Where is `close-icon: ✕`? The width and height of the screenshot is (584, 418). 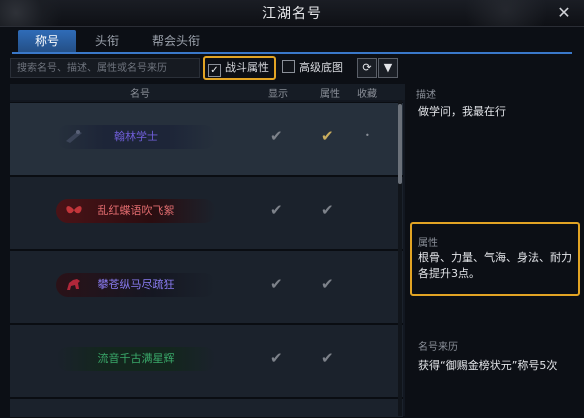 close-icon: ✕ is located at coordinates (564, 12).